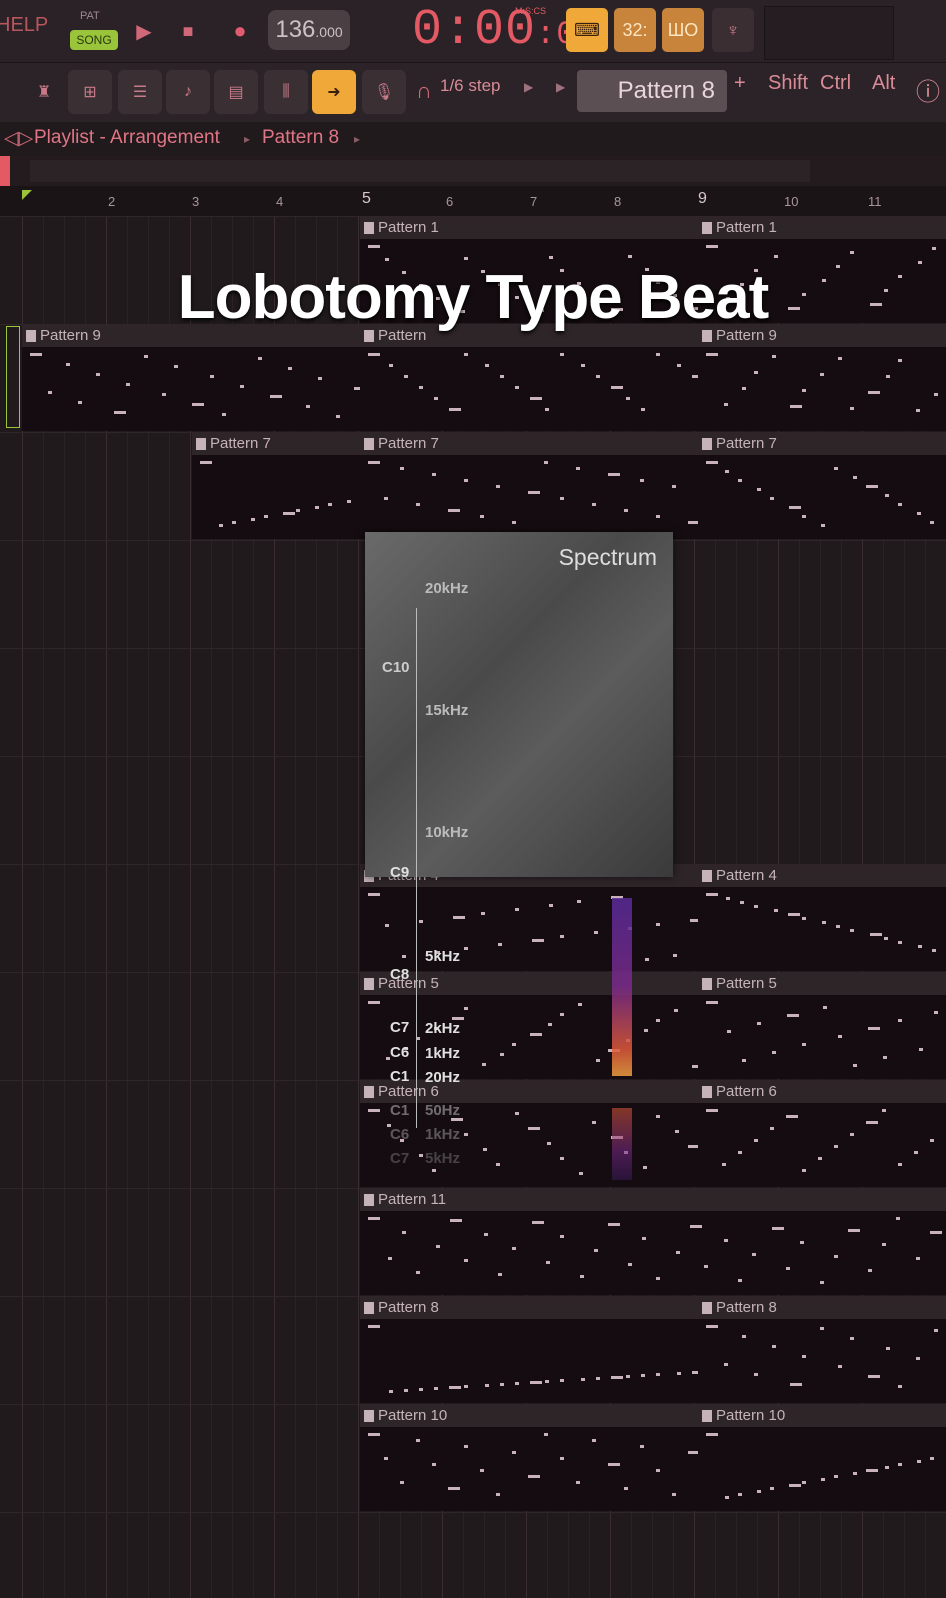 The width and height of the screenshot is (946, 1598). What do you see at coordinates (424, 91) in the screenshot?
I see `magnet-icon: ∩` at bounding box center [424, 91].